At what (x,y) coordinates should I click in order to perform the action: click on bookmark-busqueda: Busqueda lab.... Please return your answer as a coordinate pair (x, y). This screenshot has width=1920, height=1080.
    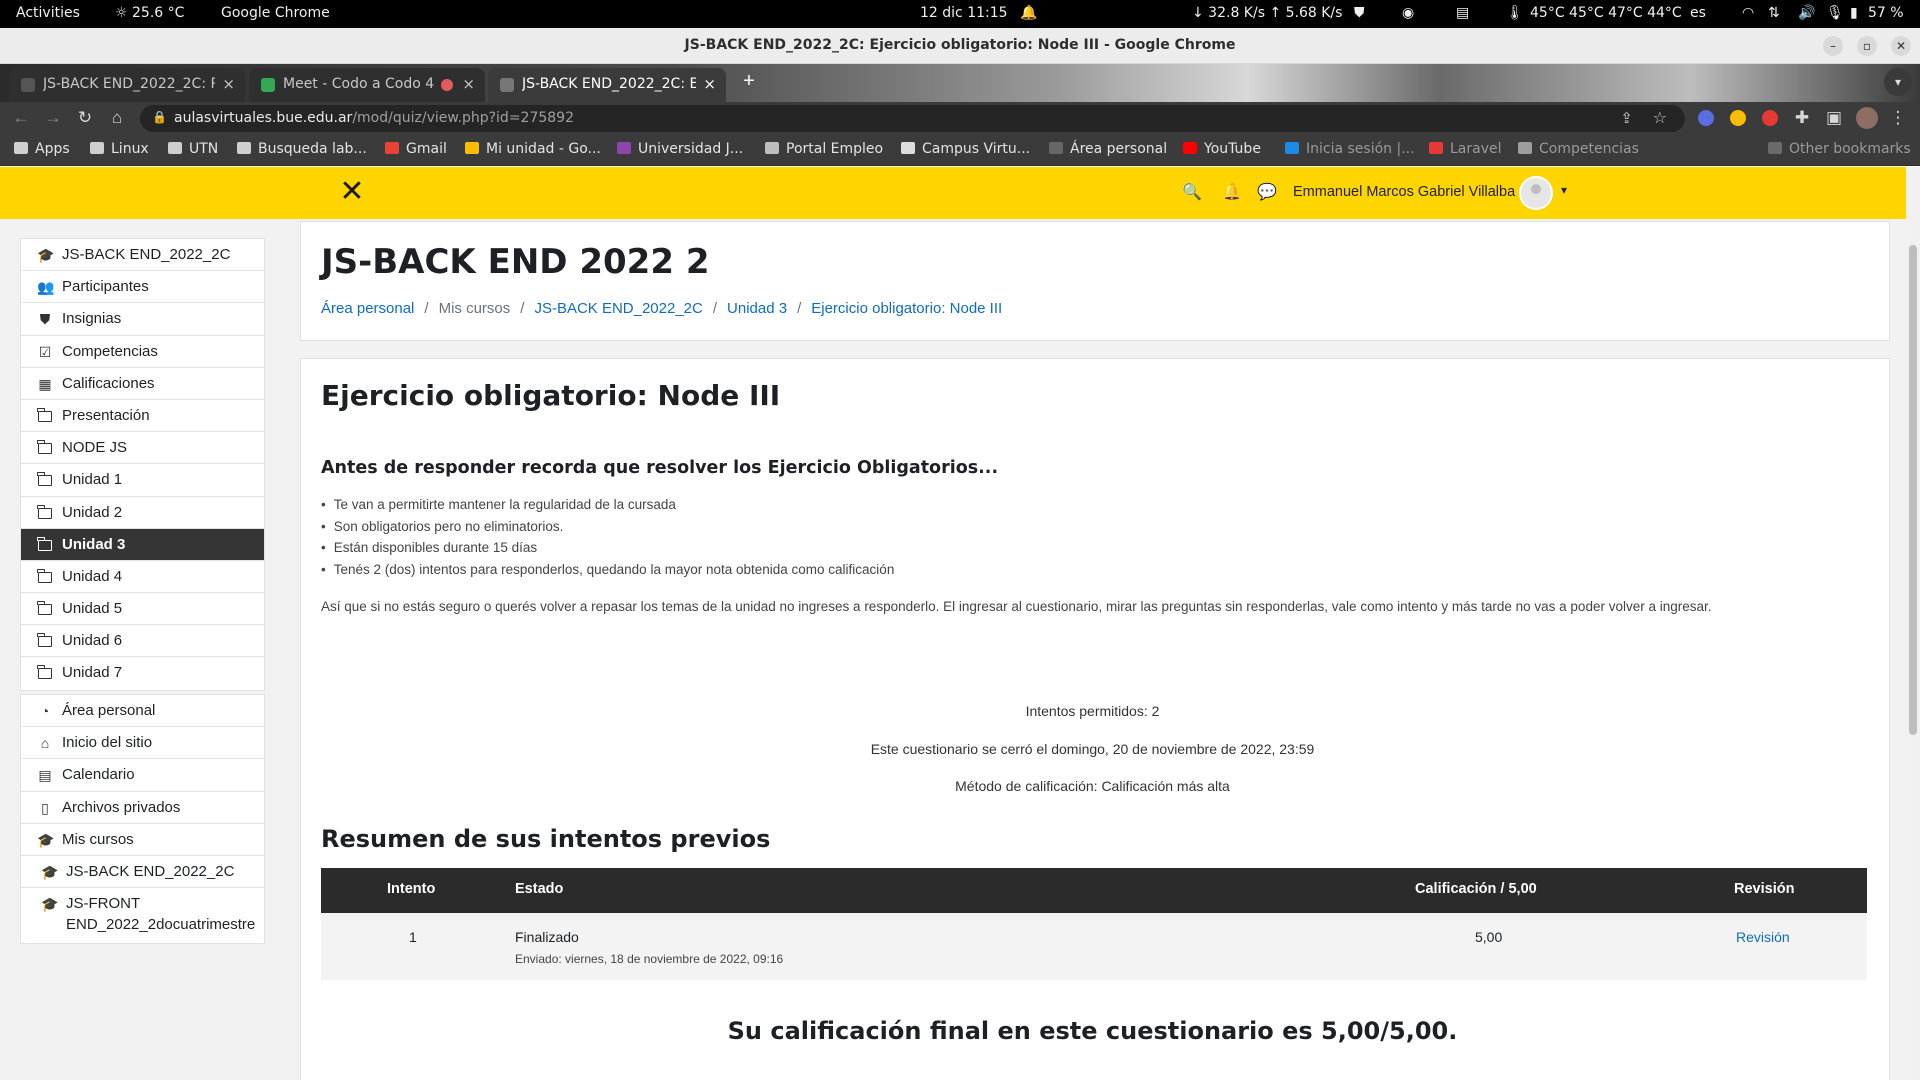
    Looking at the image, I should click on (302, 149).